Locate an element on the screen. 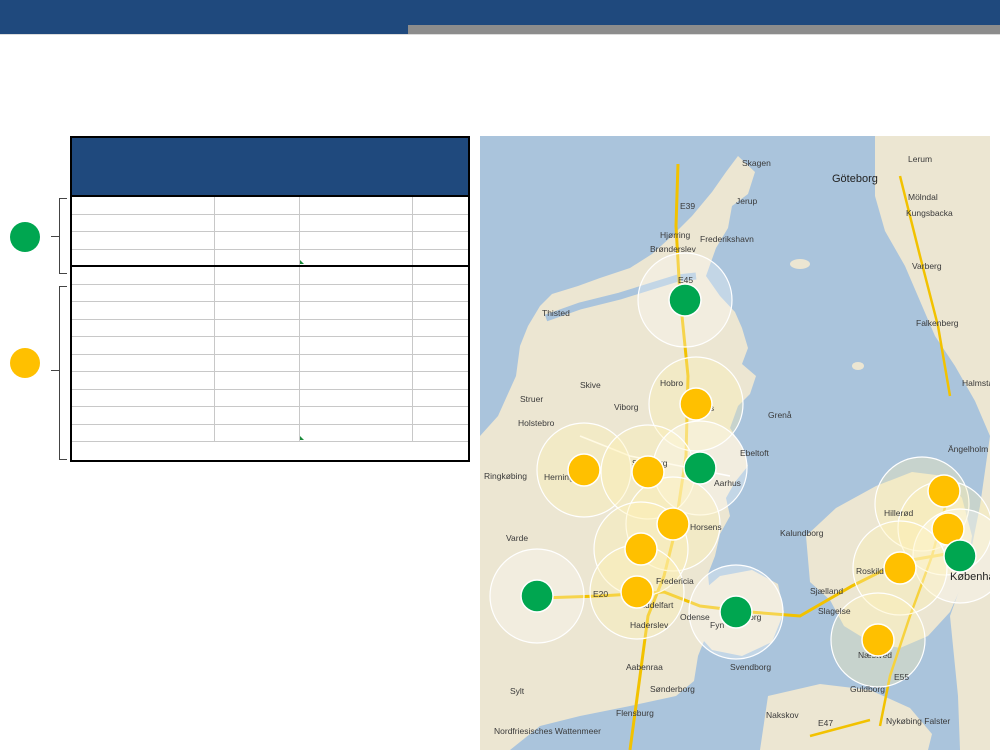 The width and height of the screenshot is (1000, 750). place-label: Sønderborg is located at coordinates (672, 689).